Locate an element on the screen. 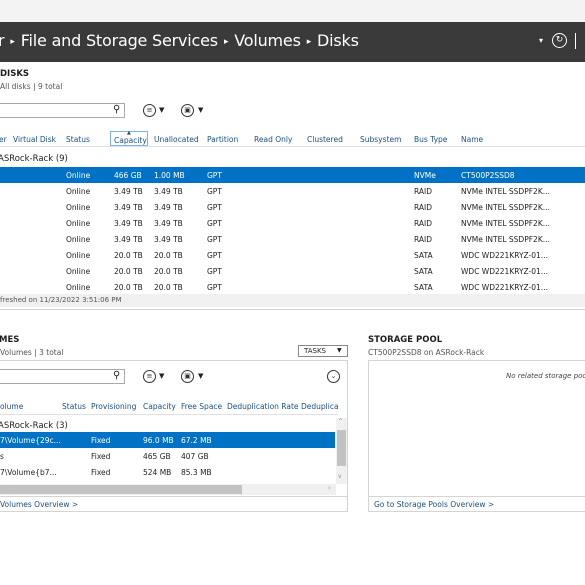  volumes-tasks-button: TASKS ▼ is located at coordinates (323, 351).